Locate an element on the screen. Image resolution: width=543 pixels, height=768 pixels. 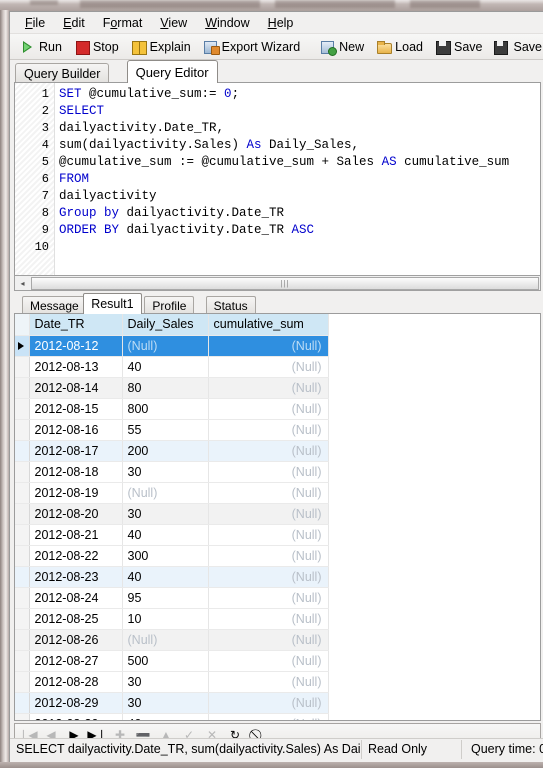
cell-date: 2012-08-14 is located at coordinates (76, 388).